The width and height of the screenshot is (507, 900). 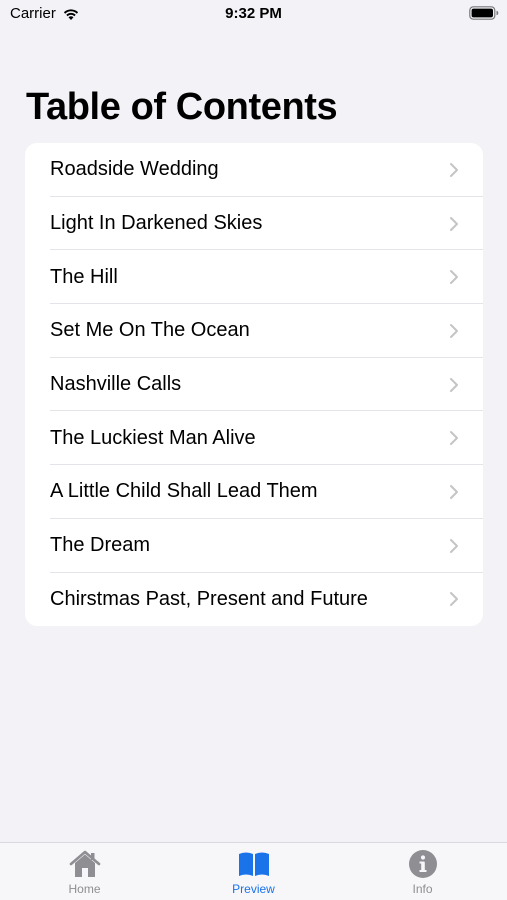 I want to click on toc-row-label: The Luckiest Man Alive, so click(x=153, y=437).